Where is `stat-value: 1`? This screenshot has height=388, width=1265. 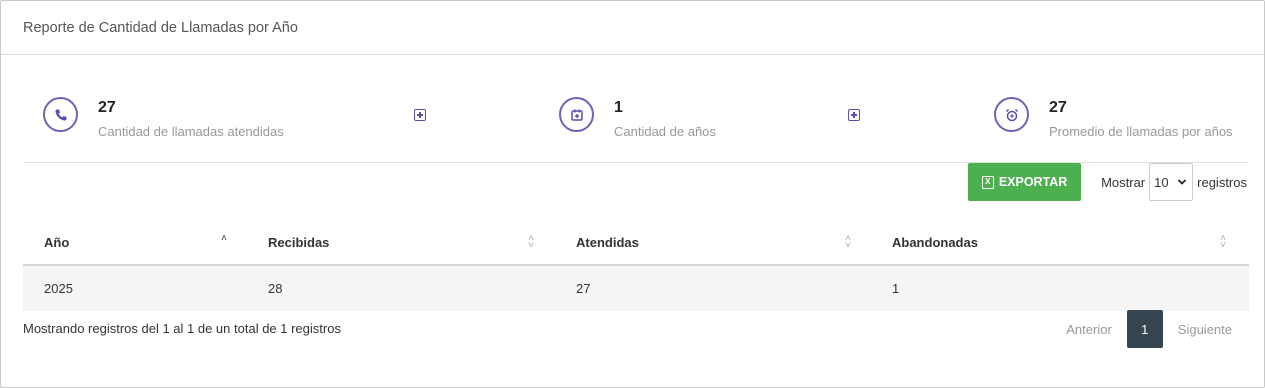 stat-value: 1 is located at coordinates (618, 107).